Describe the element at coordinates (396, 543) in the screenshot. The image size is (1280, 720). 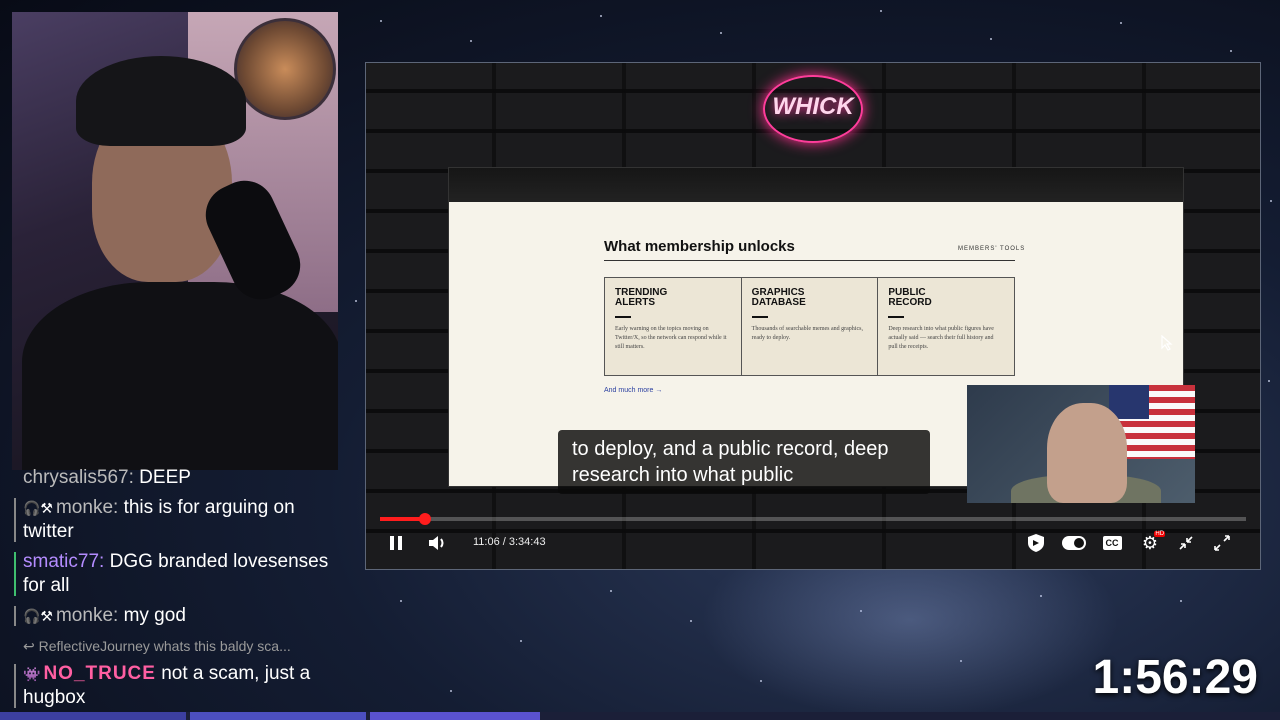
I see `pause-icon` at that location.